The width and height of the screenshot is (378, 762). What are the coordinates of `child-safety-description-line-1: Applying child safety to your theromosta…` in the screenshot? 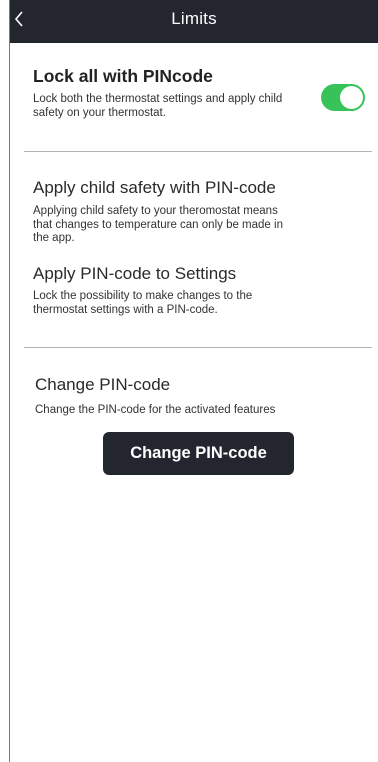 It's located at (155, 211).